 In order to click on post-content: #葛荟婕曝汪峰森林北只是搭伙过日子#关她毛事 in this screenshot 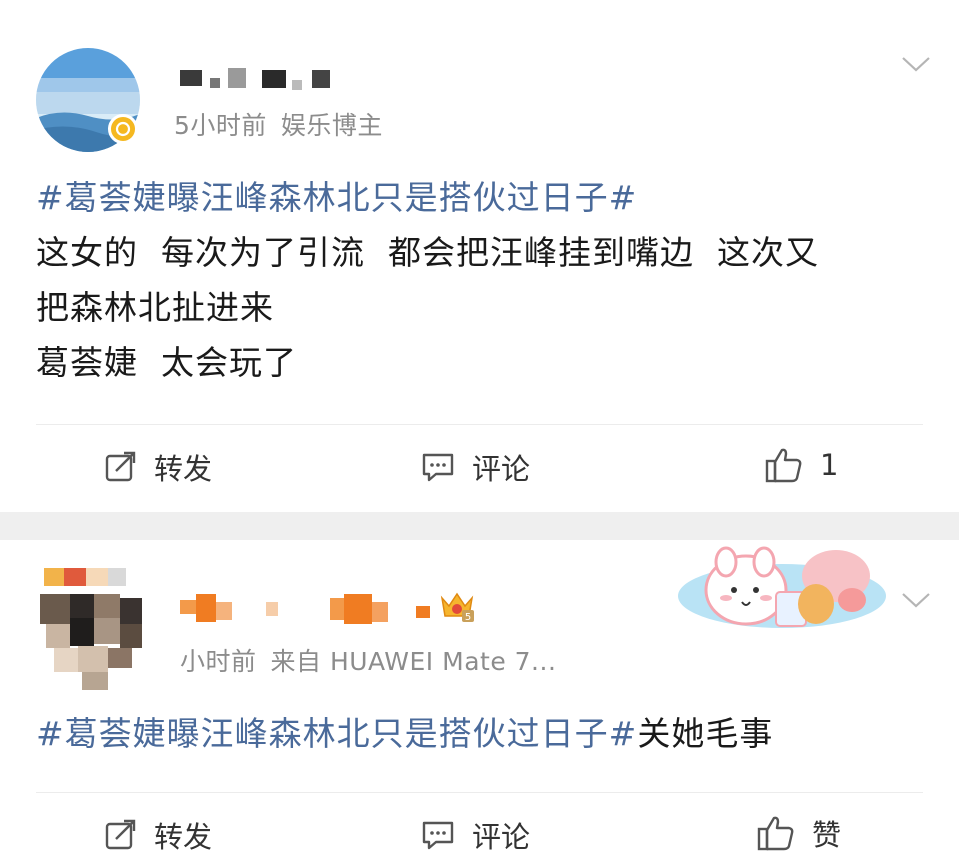, I will do `click(404, 733)`.